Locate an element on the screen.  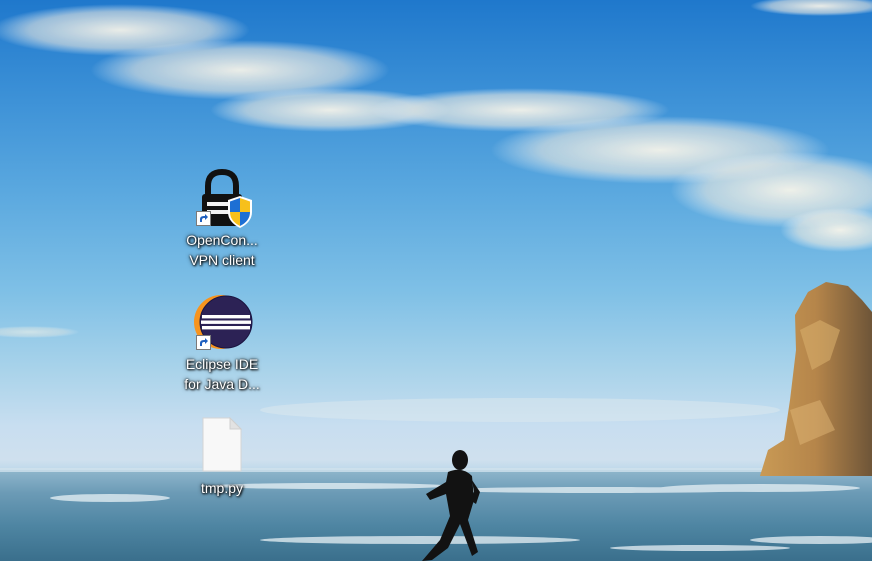
desktop-icon-openconnect-vpn: OpenCon... VPN client is located at coordinates (222, 219).